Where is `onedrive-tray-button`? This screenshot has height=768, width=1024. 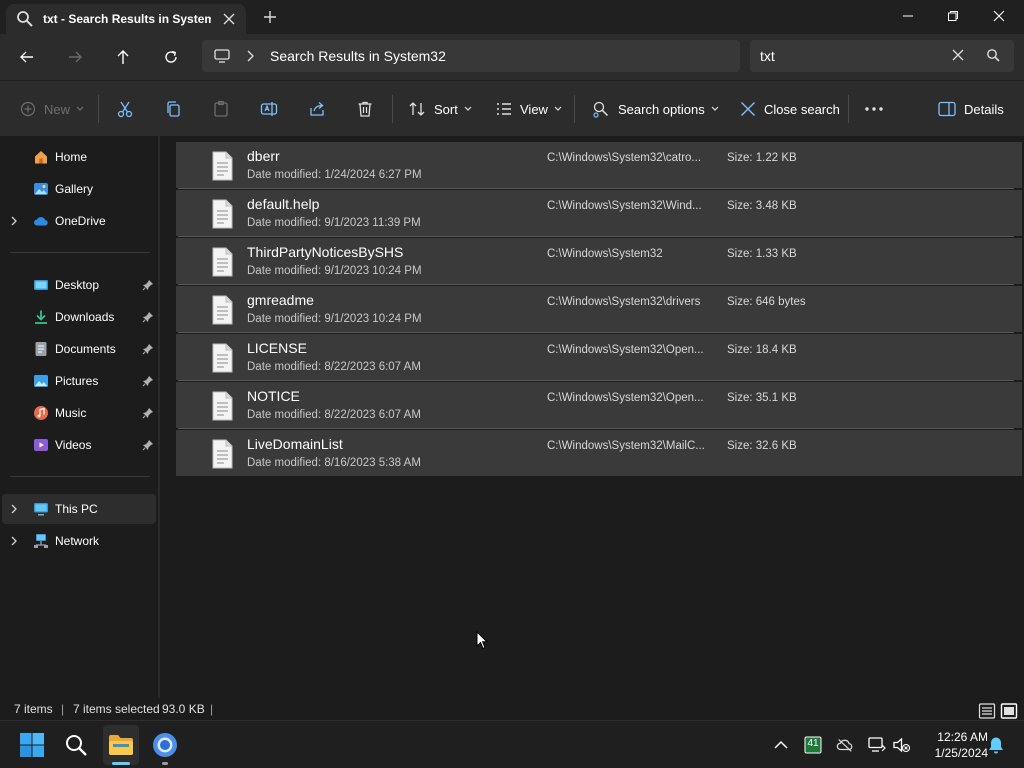
onedrive-tray-button is located at coordinates (845, 745).